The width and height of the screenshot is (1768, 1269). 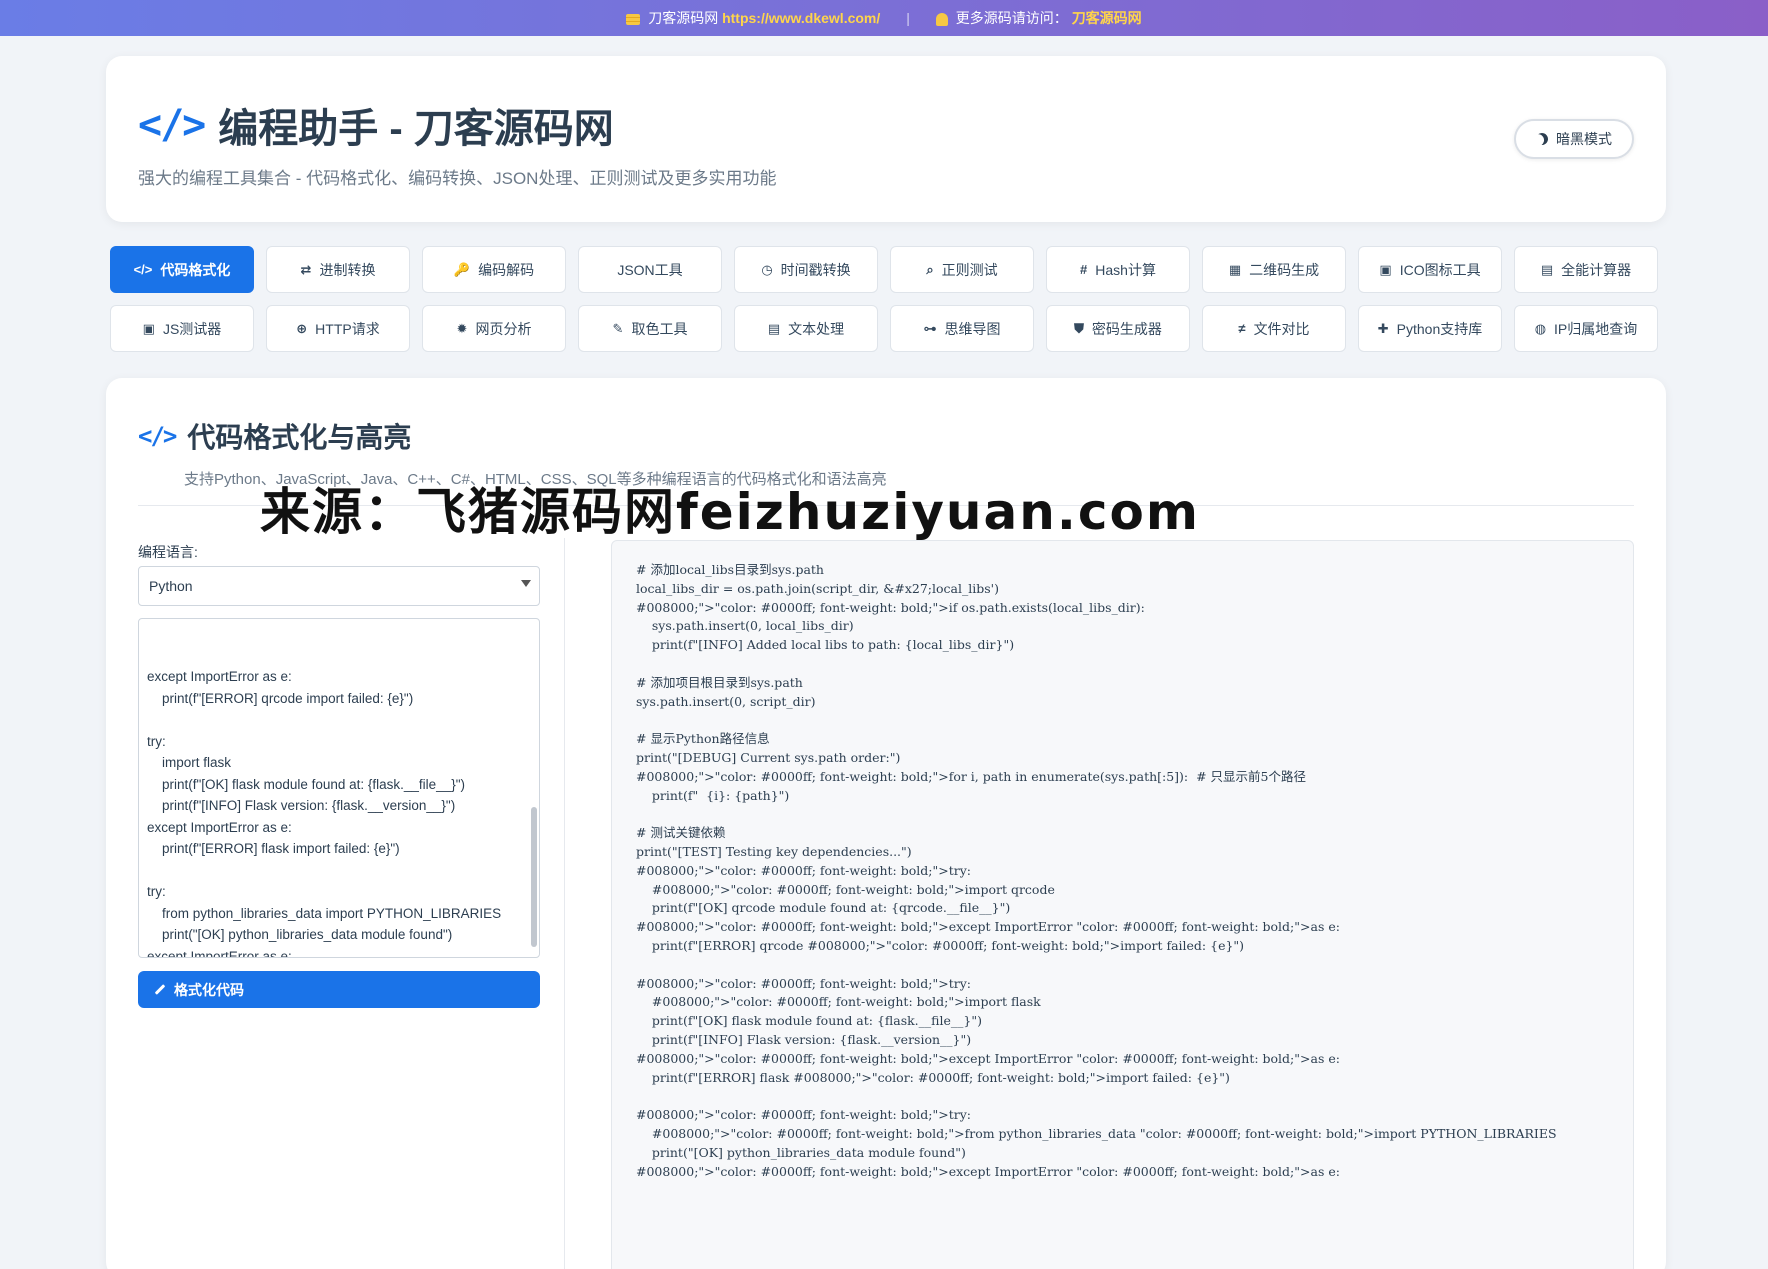 What do you see at coordinates (930, 328) in the screenshot?
I see `tab-icon: ⊶` at bounding box center [930, 328].